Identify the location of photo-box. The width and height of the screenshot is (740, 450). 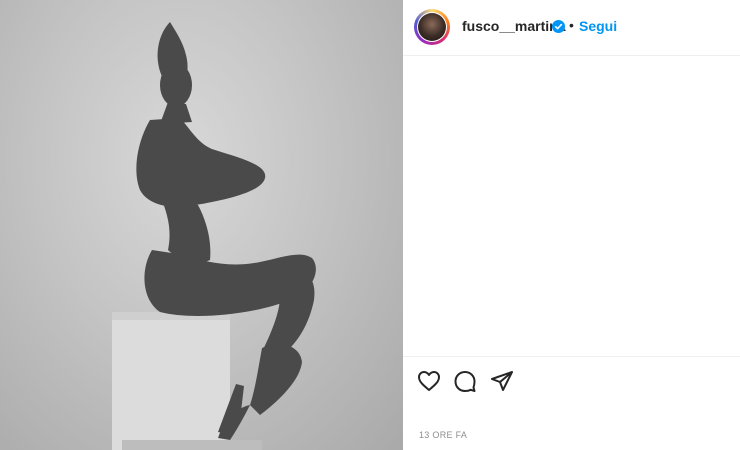
(171, 381).